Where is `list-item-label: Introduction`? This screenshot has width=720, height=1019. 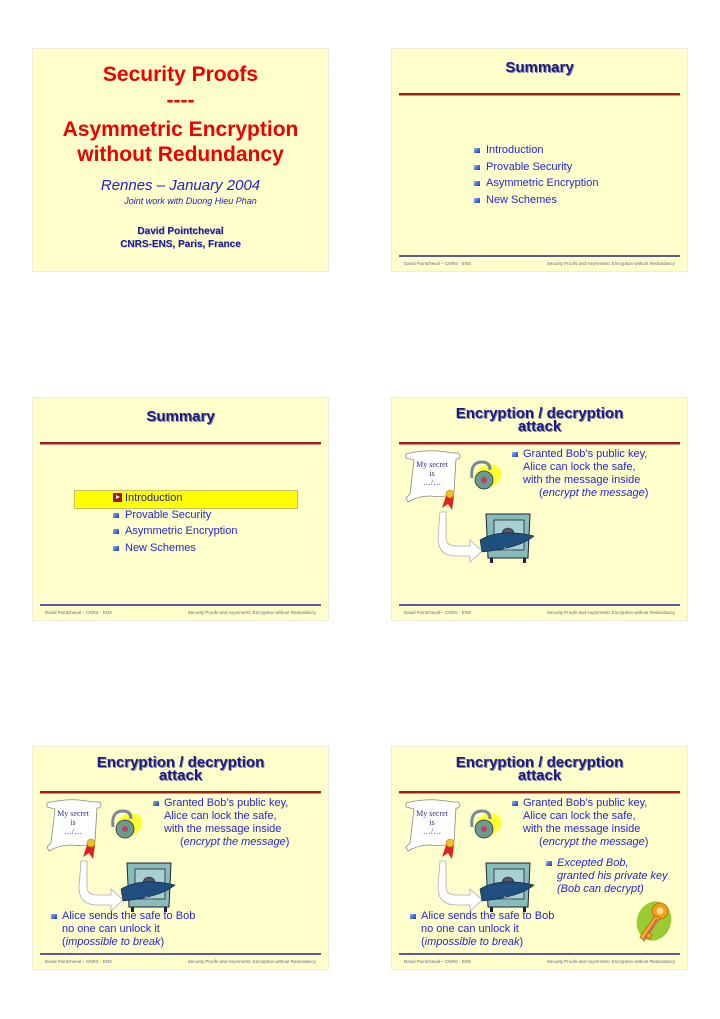 list-item-label: Introduction is located at coordinates (515, 150).